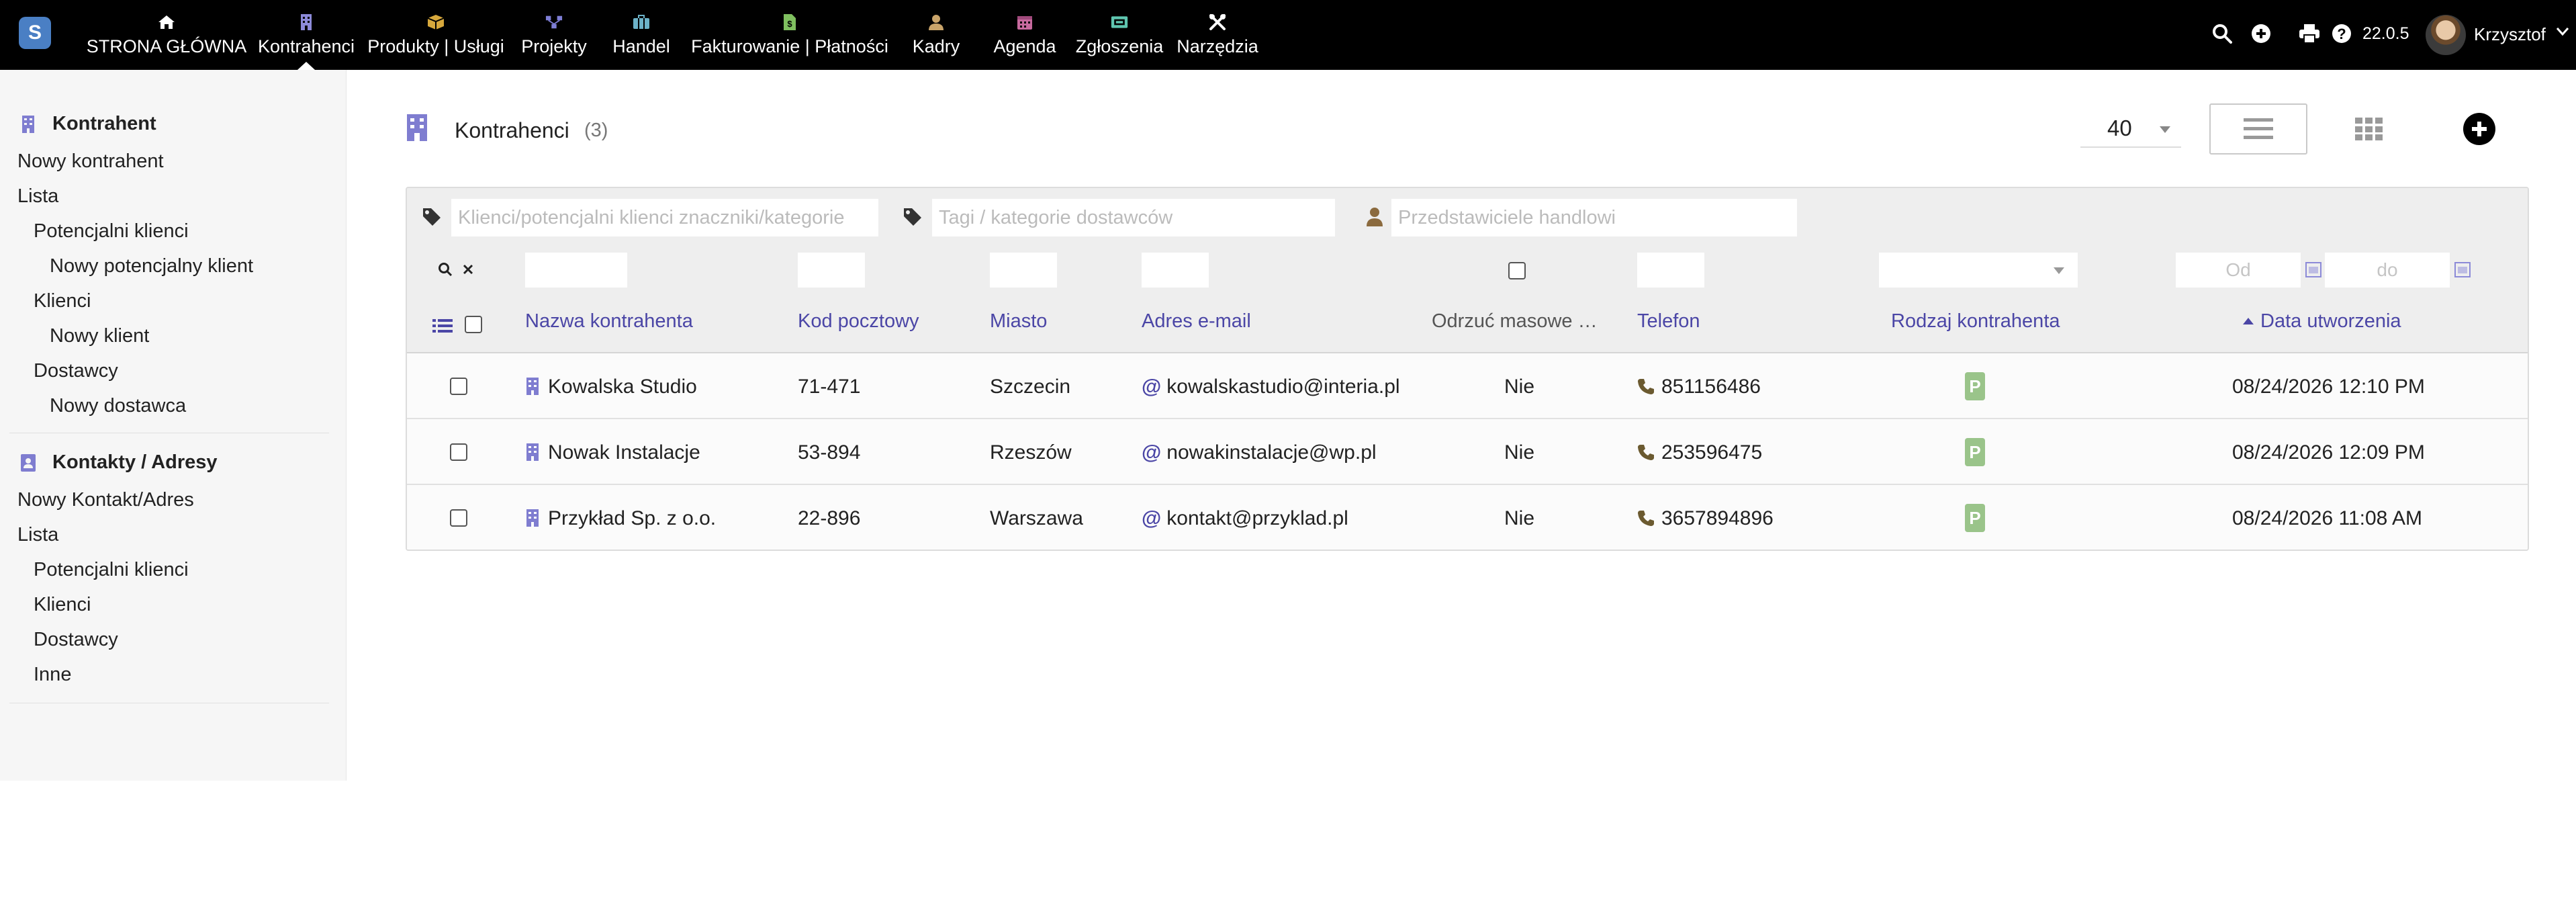 The height and width of the screenshot is (915, 2576). Describe the element at coordinates (1217, 22) in the screenshot. I see `tools-icon` at that location.